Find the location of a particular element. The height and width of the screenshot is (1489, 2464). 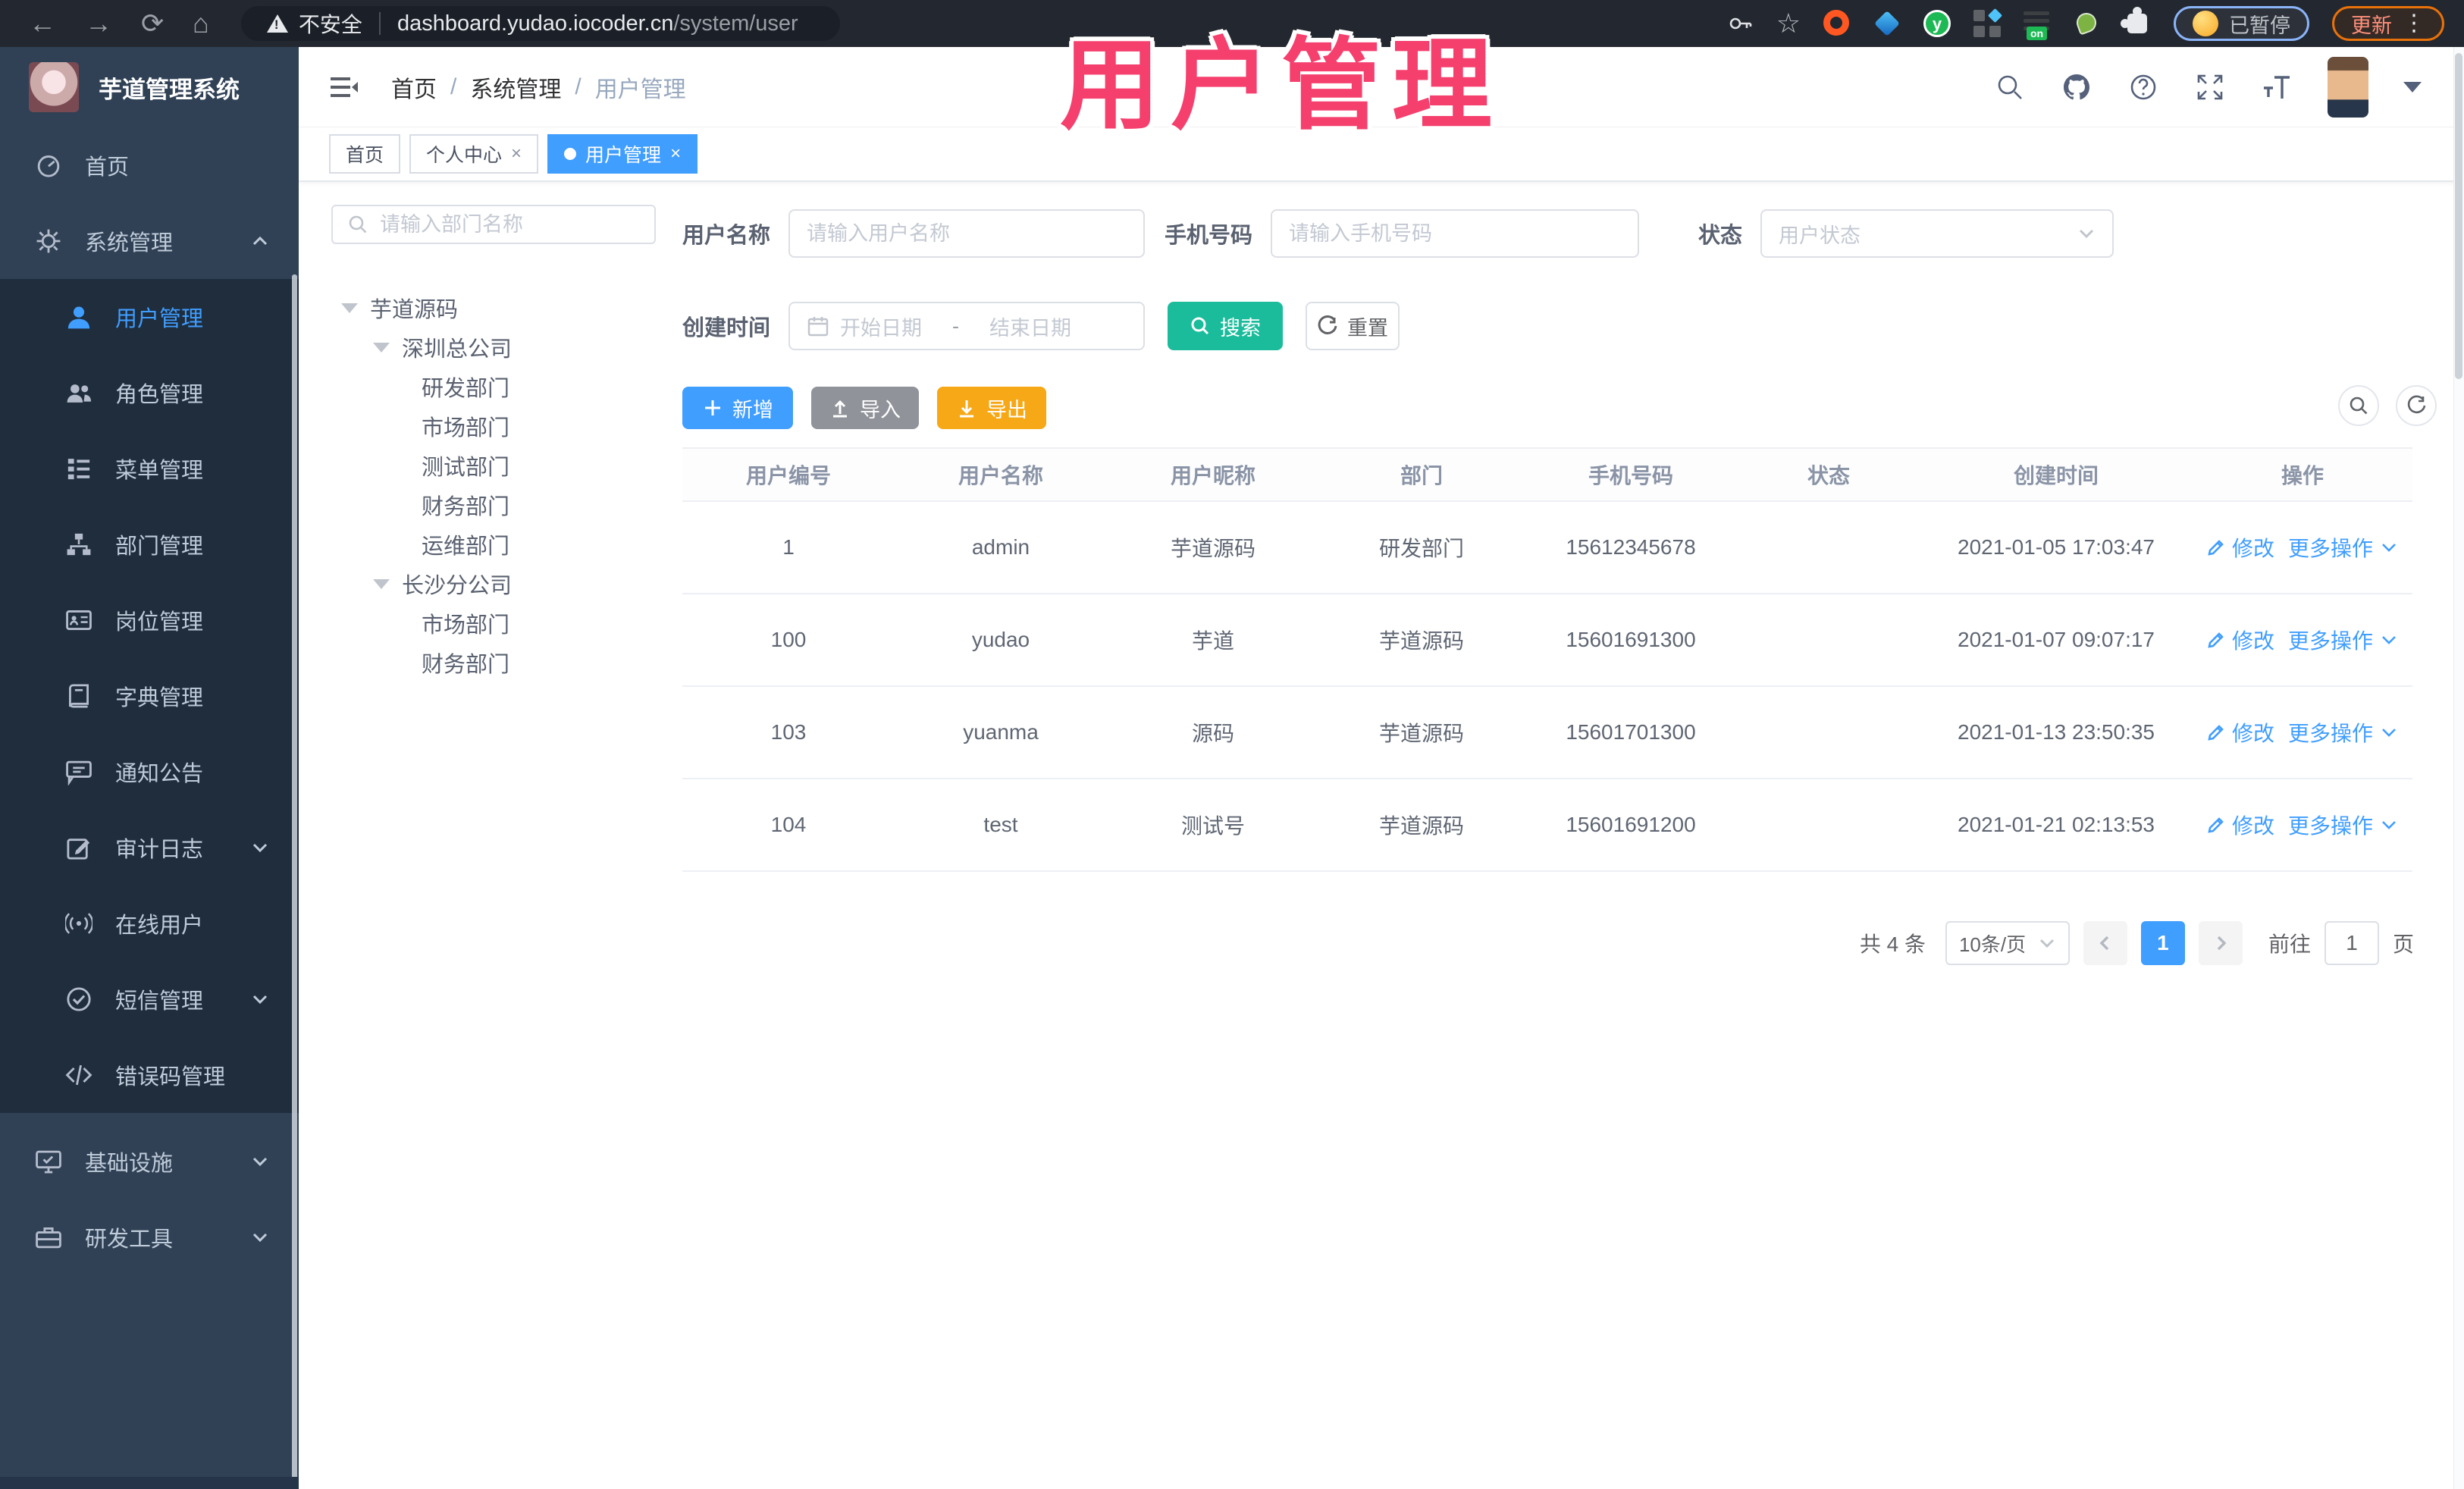

cell-dept: 芋道源码 is located at coordinates (1421, 641).